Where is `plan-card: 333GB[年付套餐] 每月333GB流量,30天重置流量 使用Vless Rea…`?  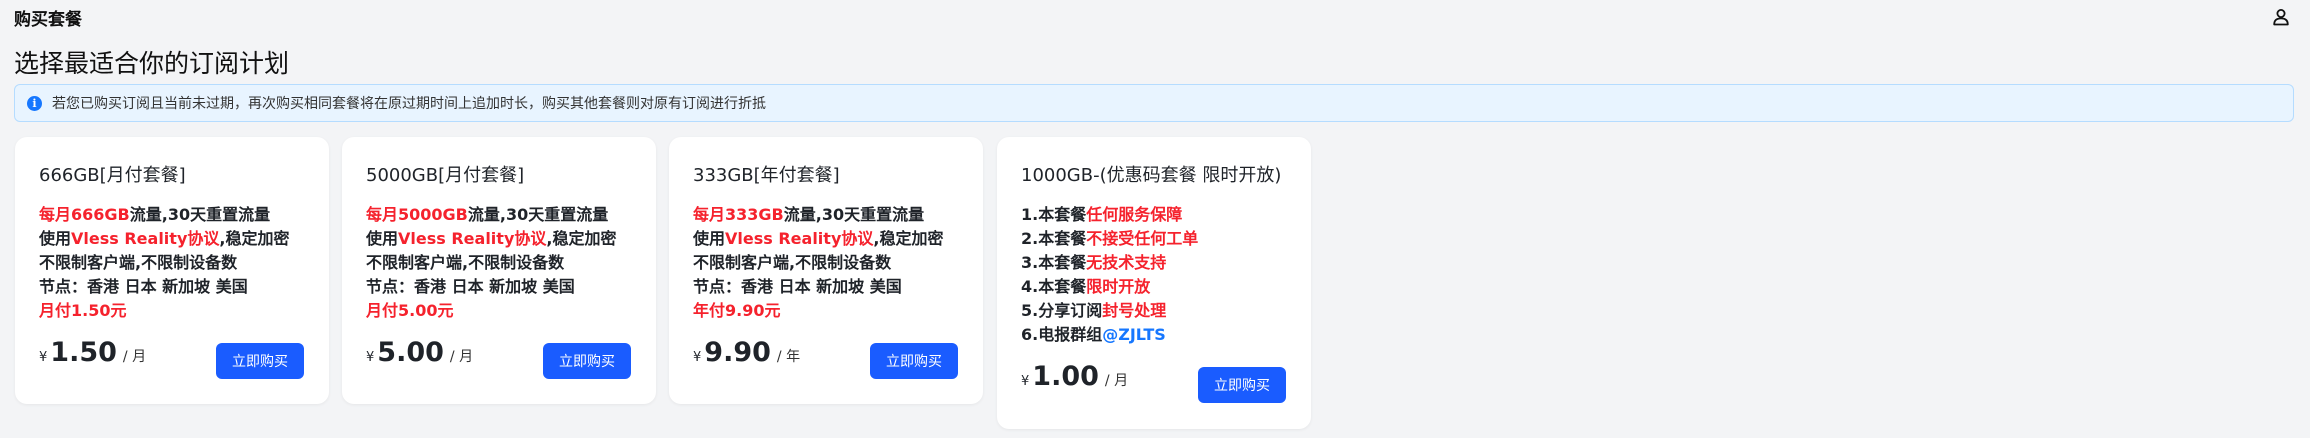 plan-card: 333GB[年付套餐] 每月333GB流量,30天重置流量 使用Vless Rea… is located at coordinates (826, 270).